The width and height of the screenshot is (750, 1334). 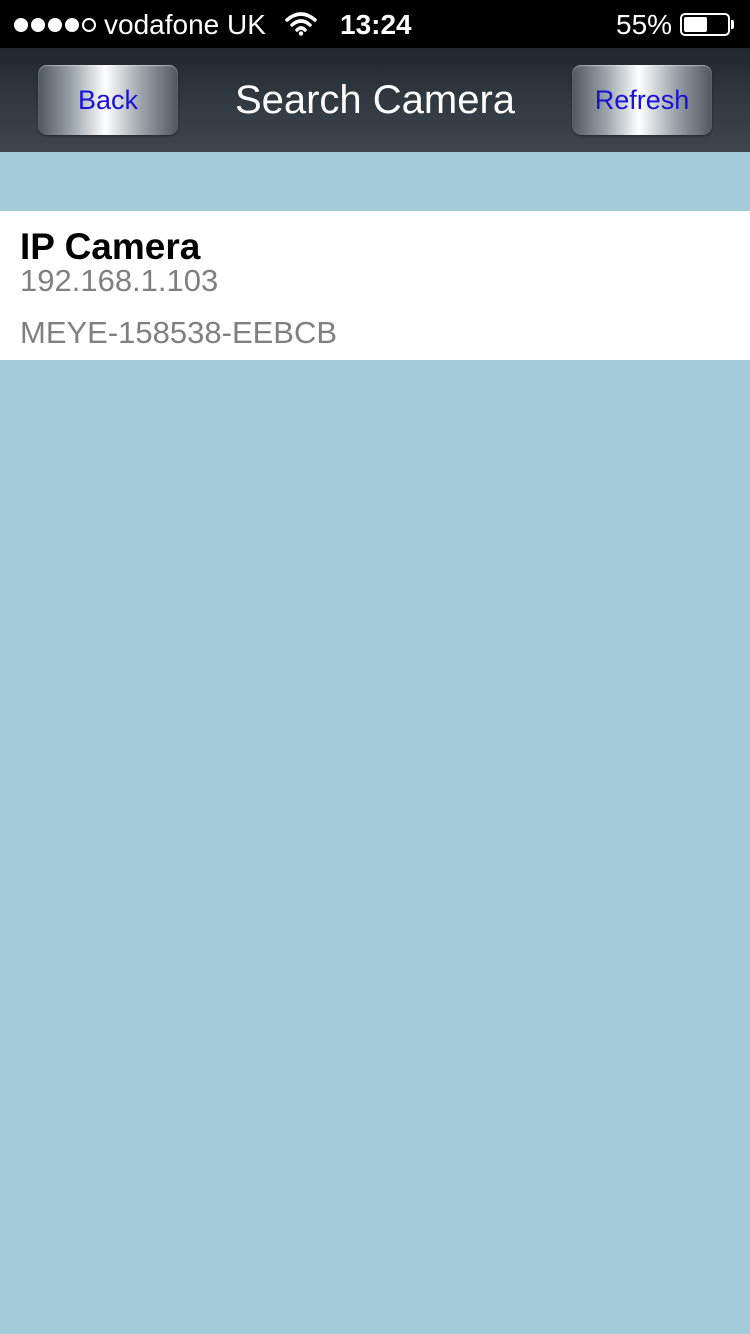 What do you see at coordinates (108, 100) in the screenshot?
I see `back-button: Back` at bounding box center [108, 100].